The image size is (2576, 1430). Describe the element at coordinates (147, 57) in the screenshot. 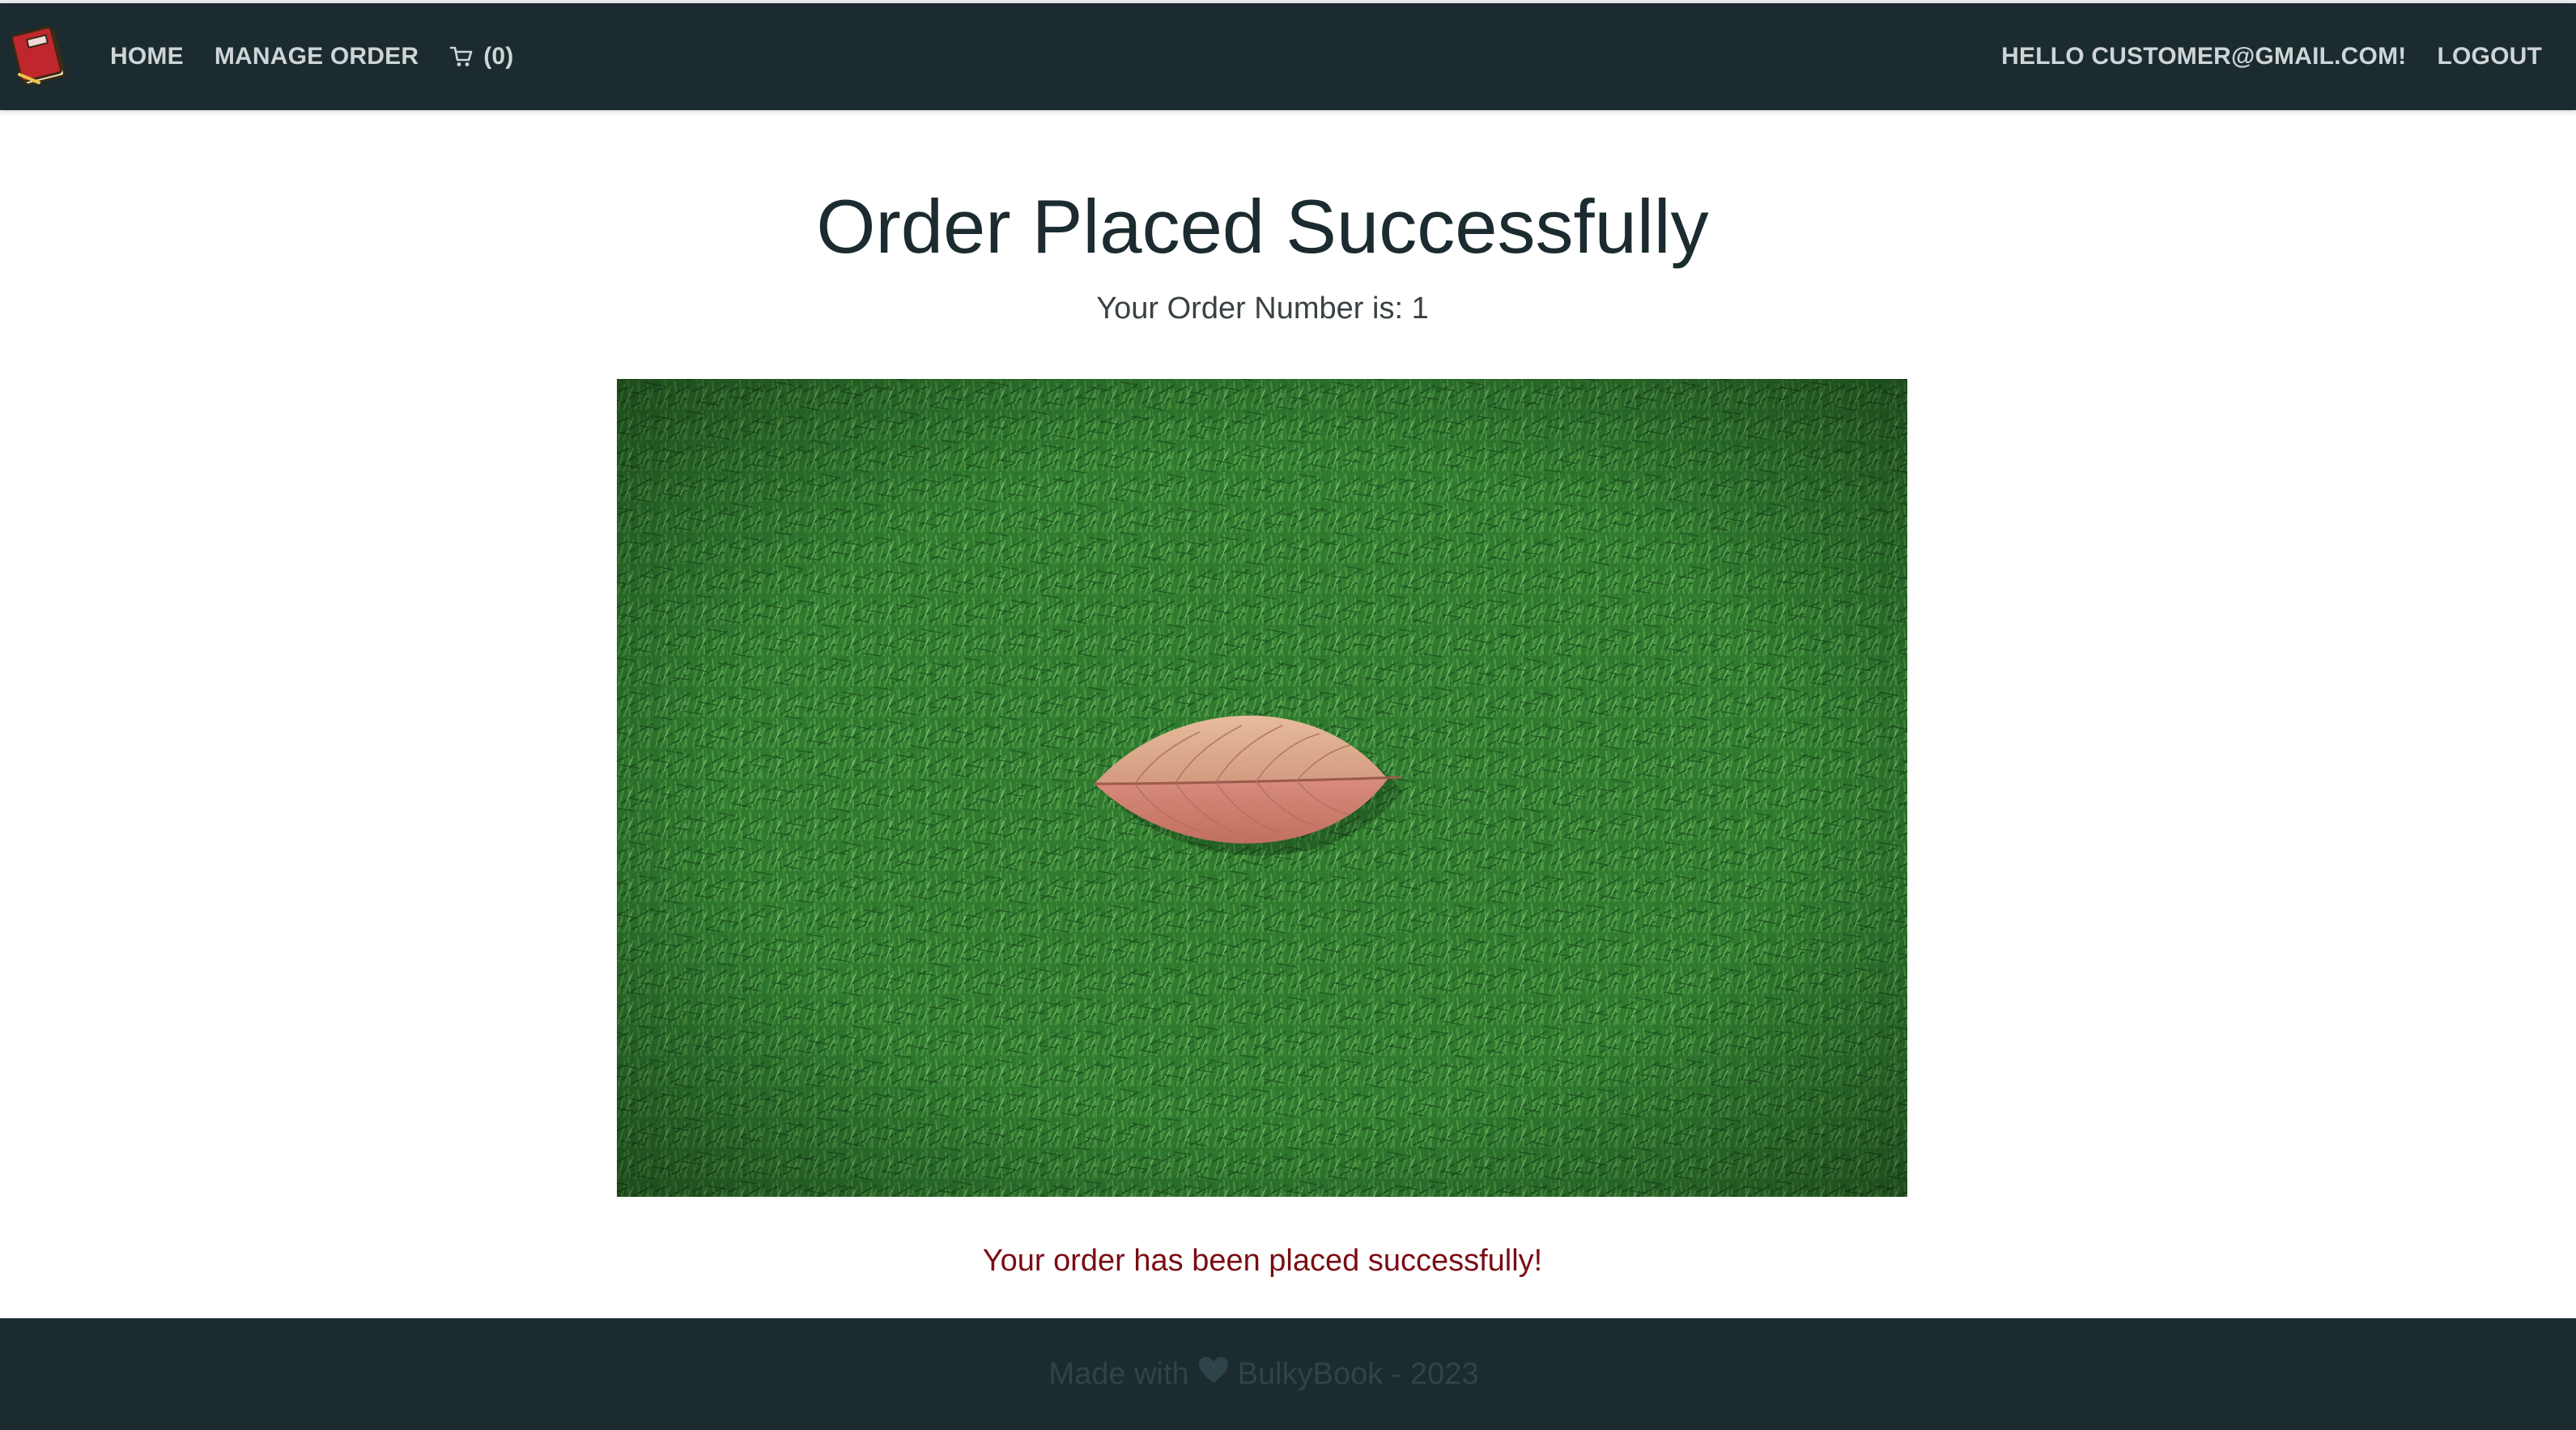

I see `nav-home-link: HOME` at that location.